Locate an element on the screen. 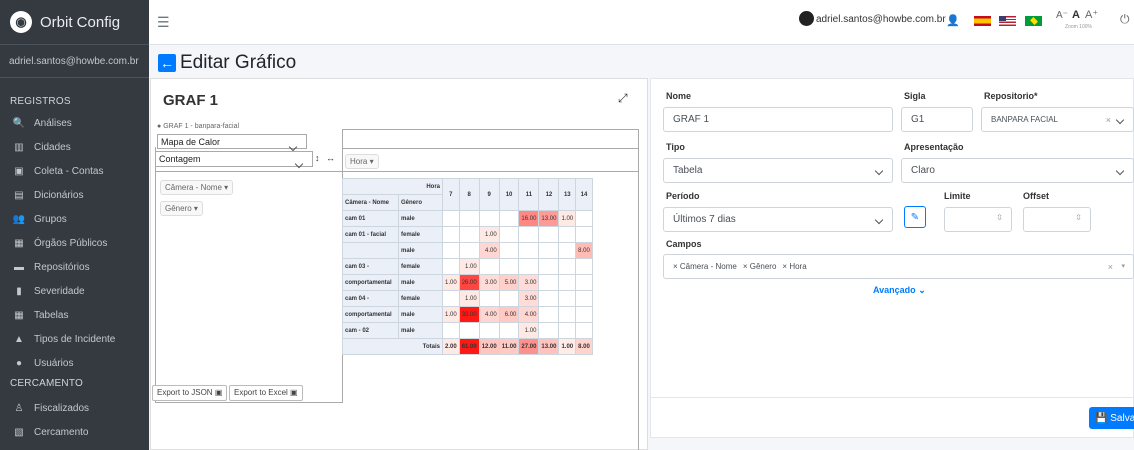 This screenshot has width=1134, height=450. topbar-user-email: adriel.santos@howbe.com.br is located at coordinates (881, 19).